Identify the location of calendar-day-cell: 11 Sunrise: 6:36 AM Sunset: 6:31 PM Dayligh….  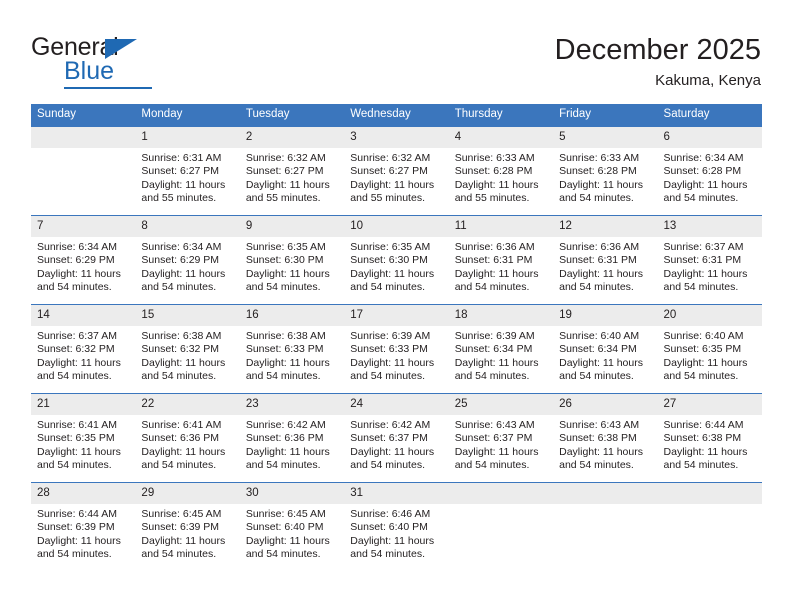
(501, 260).